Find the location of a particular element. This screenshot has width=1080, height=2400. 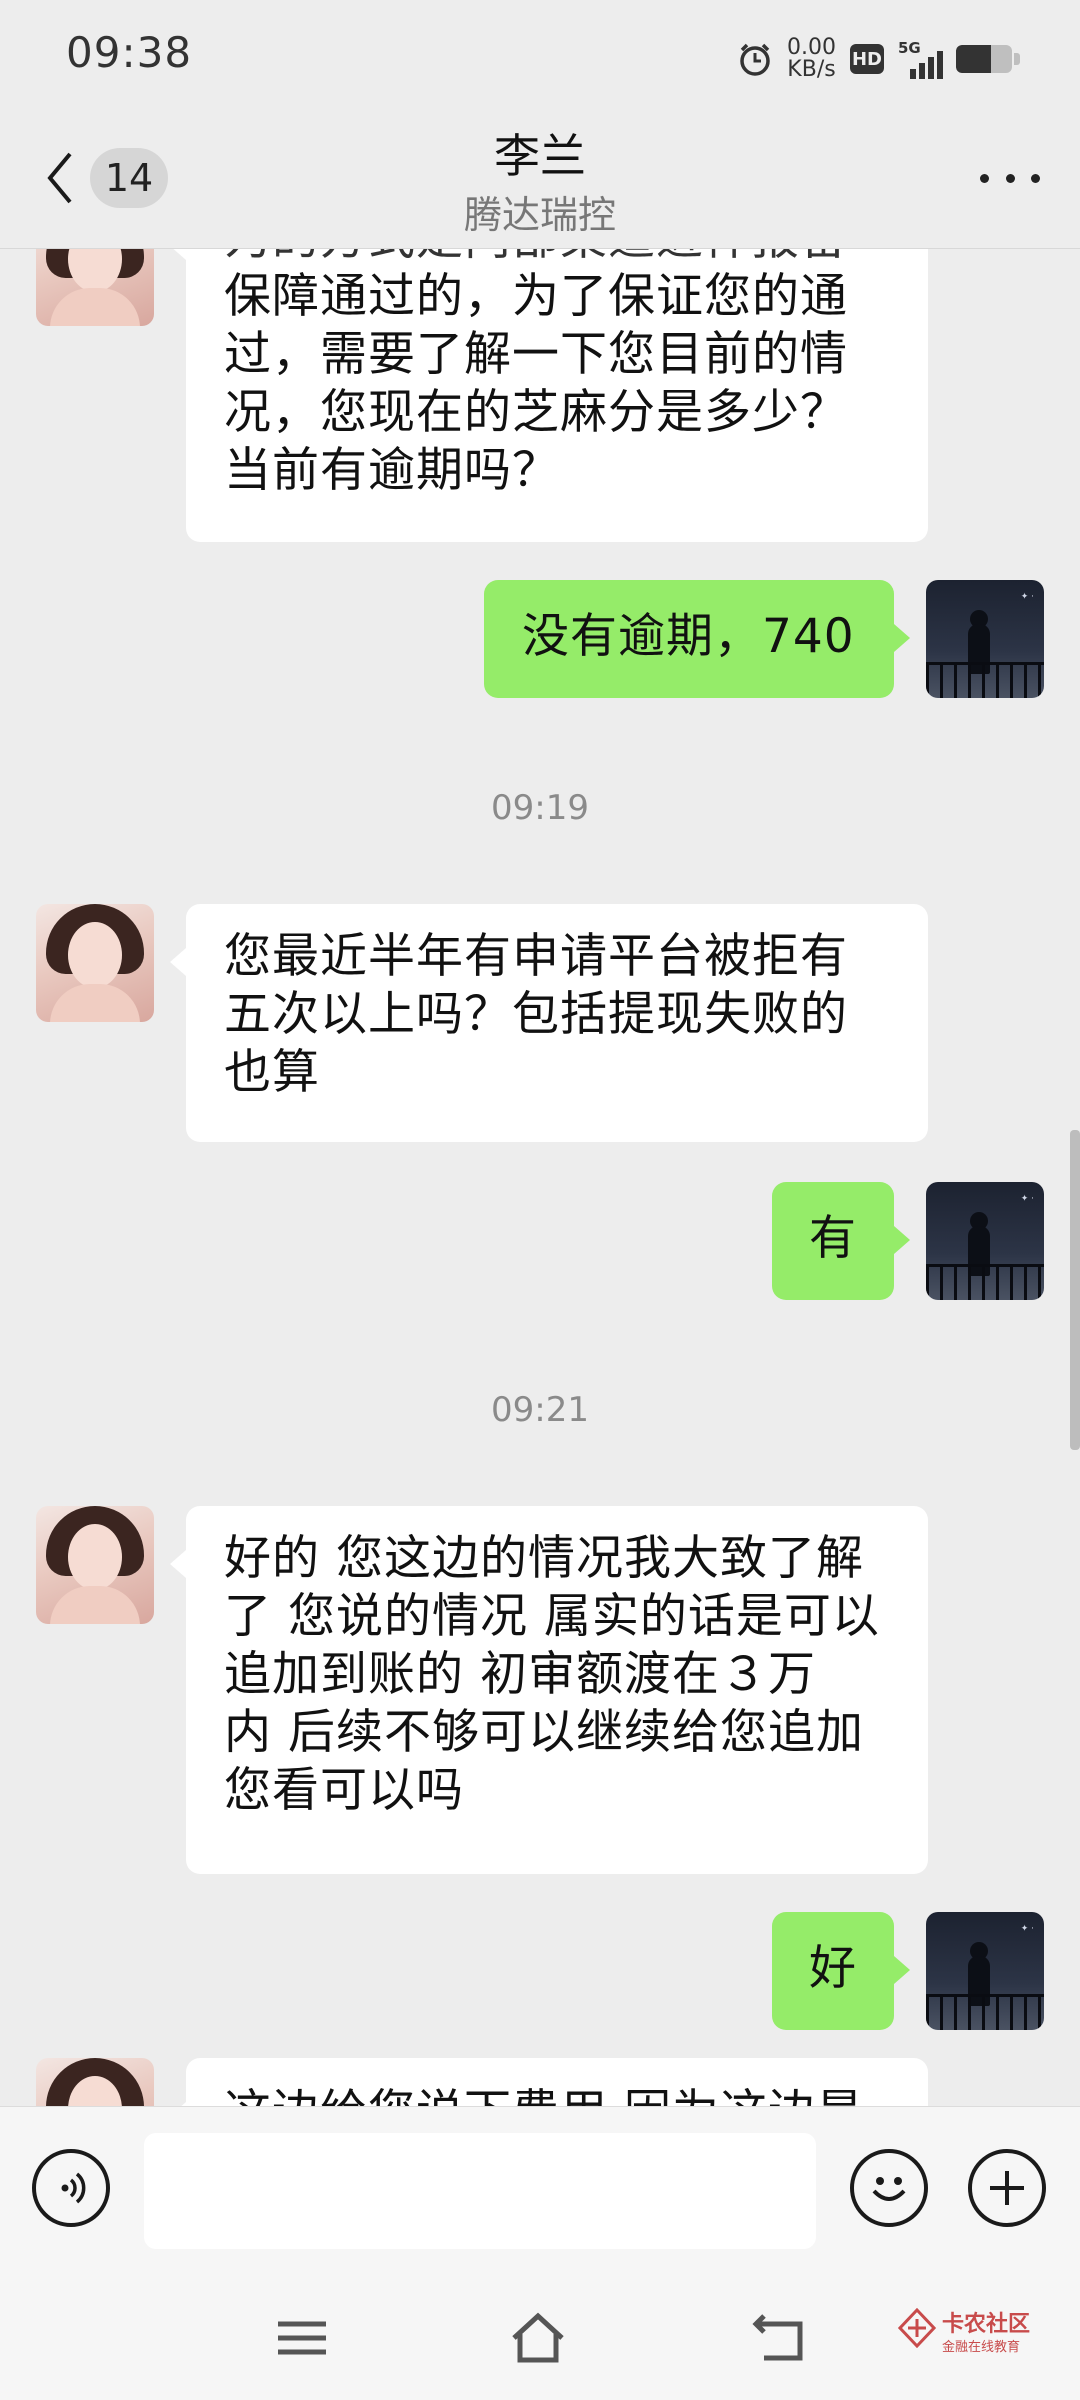

signal-icon: 5G is located at coordinates (920, 59).